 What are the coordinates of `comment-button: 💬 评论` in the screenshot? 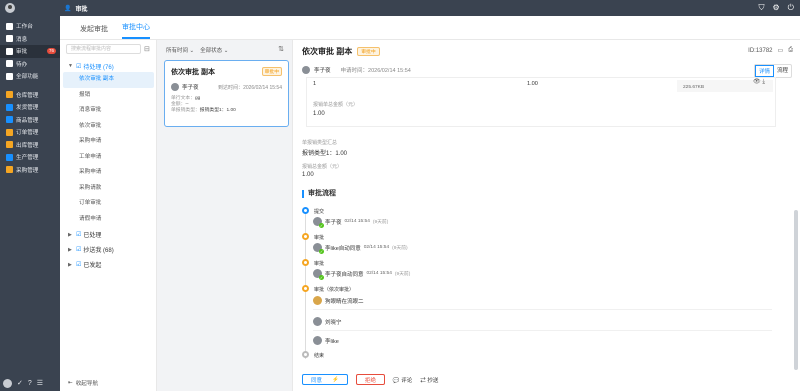 It's located at (402, 380).